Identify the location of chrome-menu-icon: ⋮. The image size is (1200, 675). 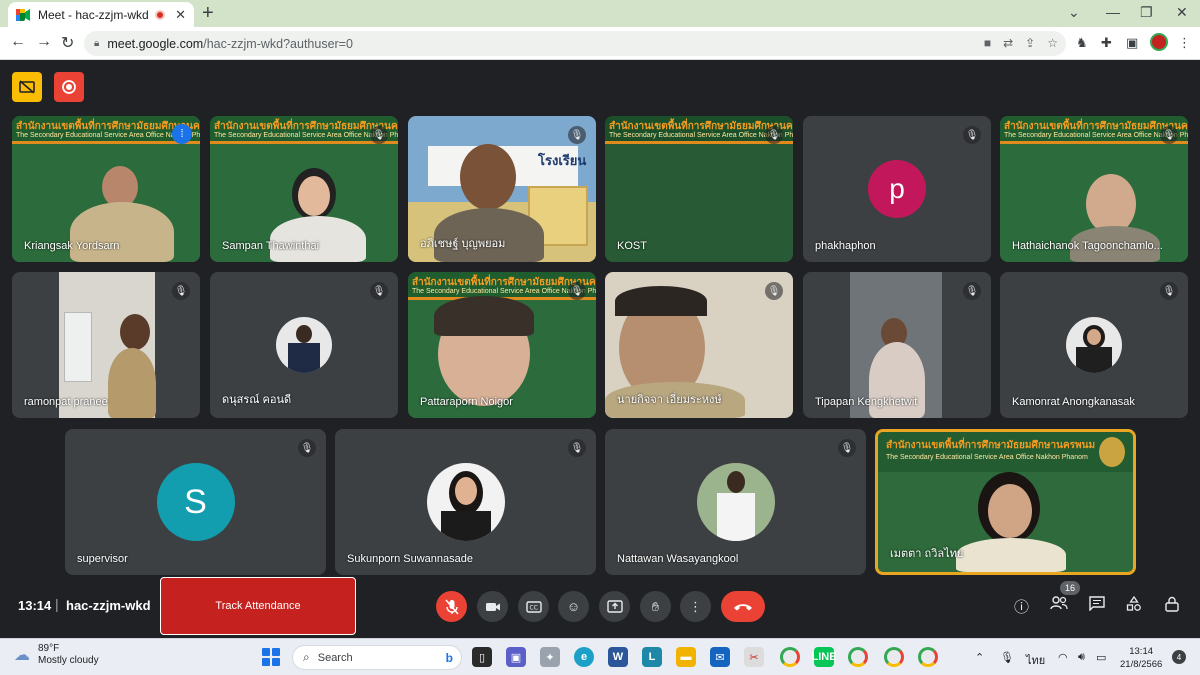
(1184, 43).